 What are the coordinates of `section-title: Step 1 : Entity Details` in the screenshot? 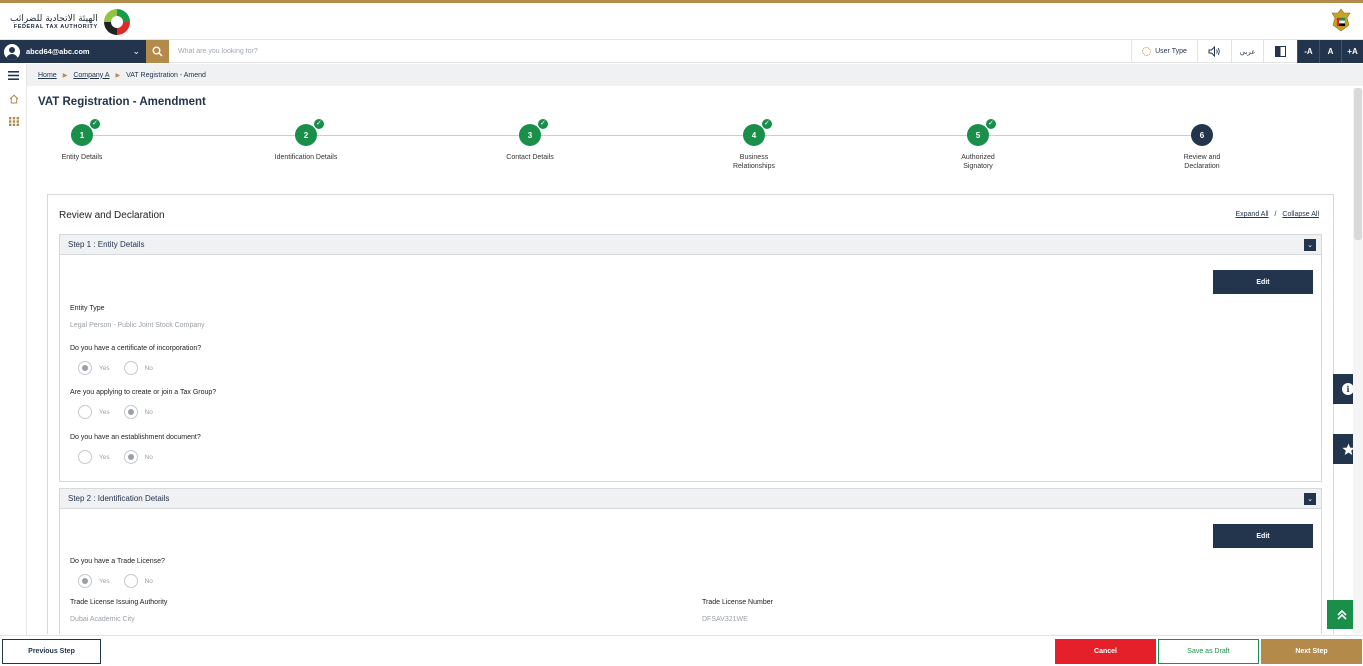 It's located at (106, 244).